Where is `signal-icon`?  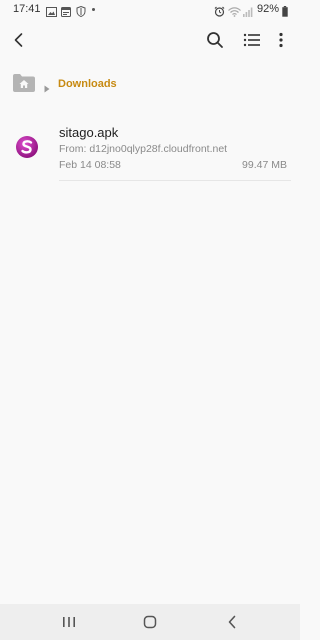
signal-icon is located at coordinates (248, 13).